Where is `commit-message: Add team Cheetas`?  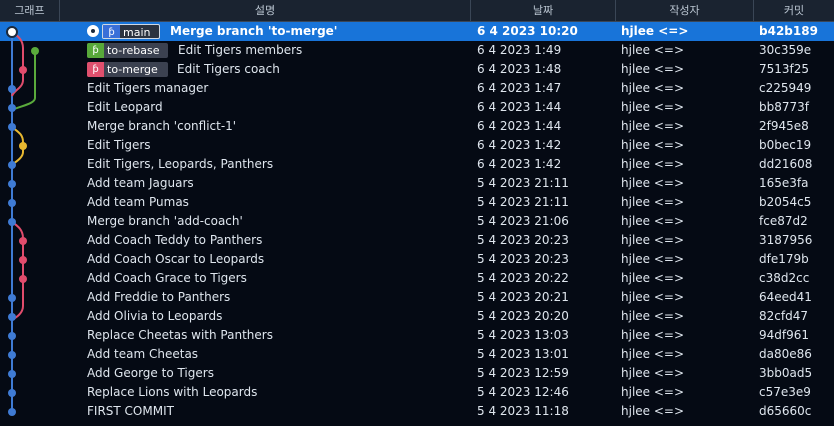
commit-message: Add team Cheetas is located at coordinates (143, 354).